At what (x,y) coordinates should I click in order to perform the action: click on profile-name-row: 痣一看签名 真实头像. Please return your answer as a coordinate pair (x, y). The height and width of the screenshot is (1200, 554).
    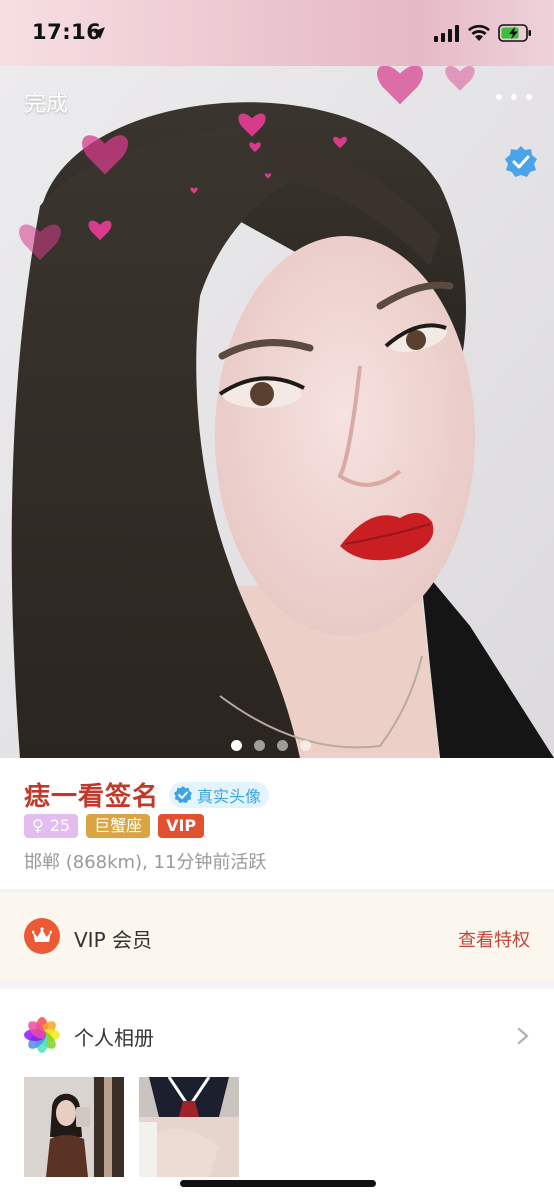
    Looking at the image, I should click on (147, 794).